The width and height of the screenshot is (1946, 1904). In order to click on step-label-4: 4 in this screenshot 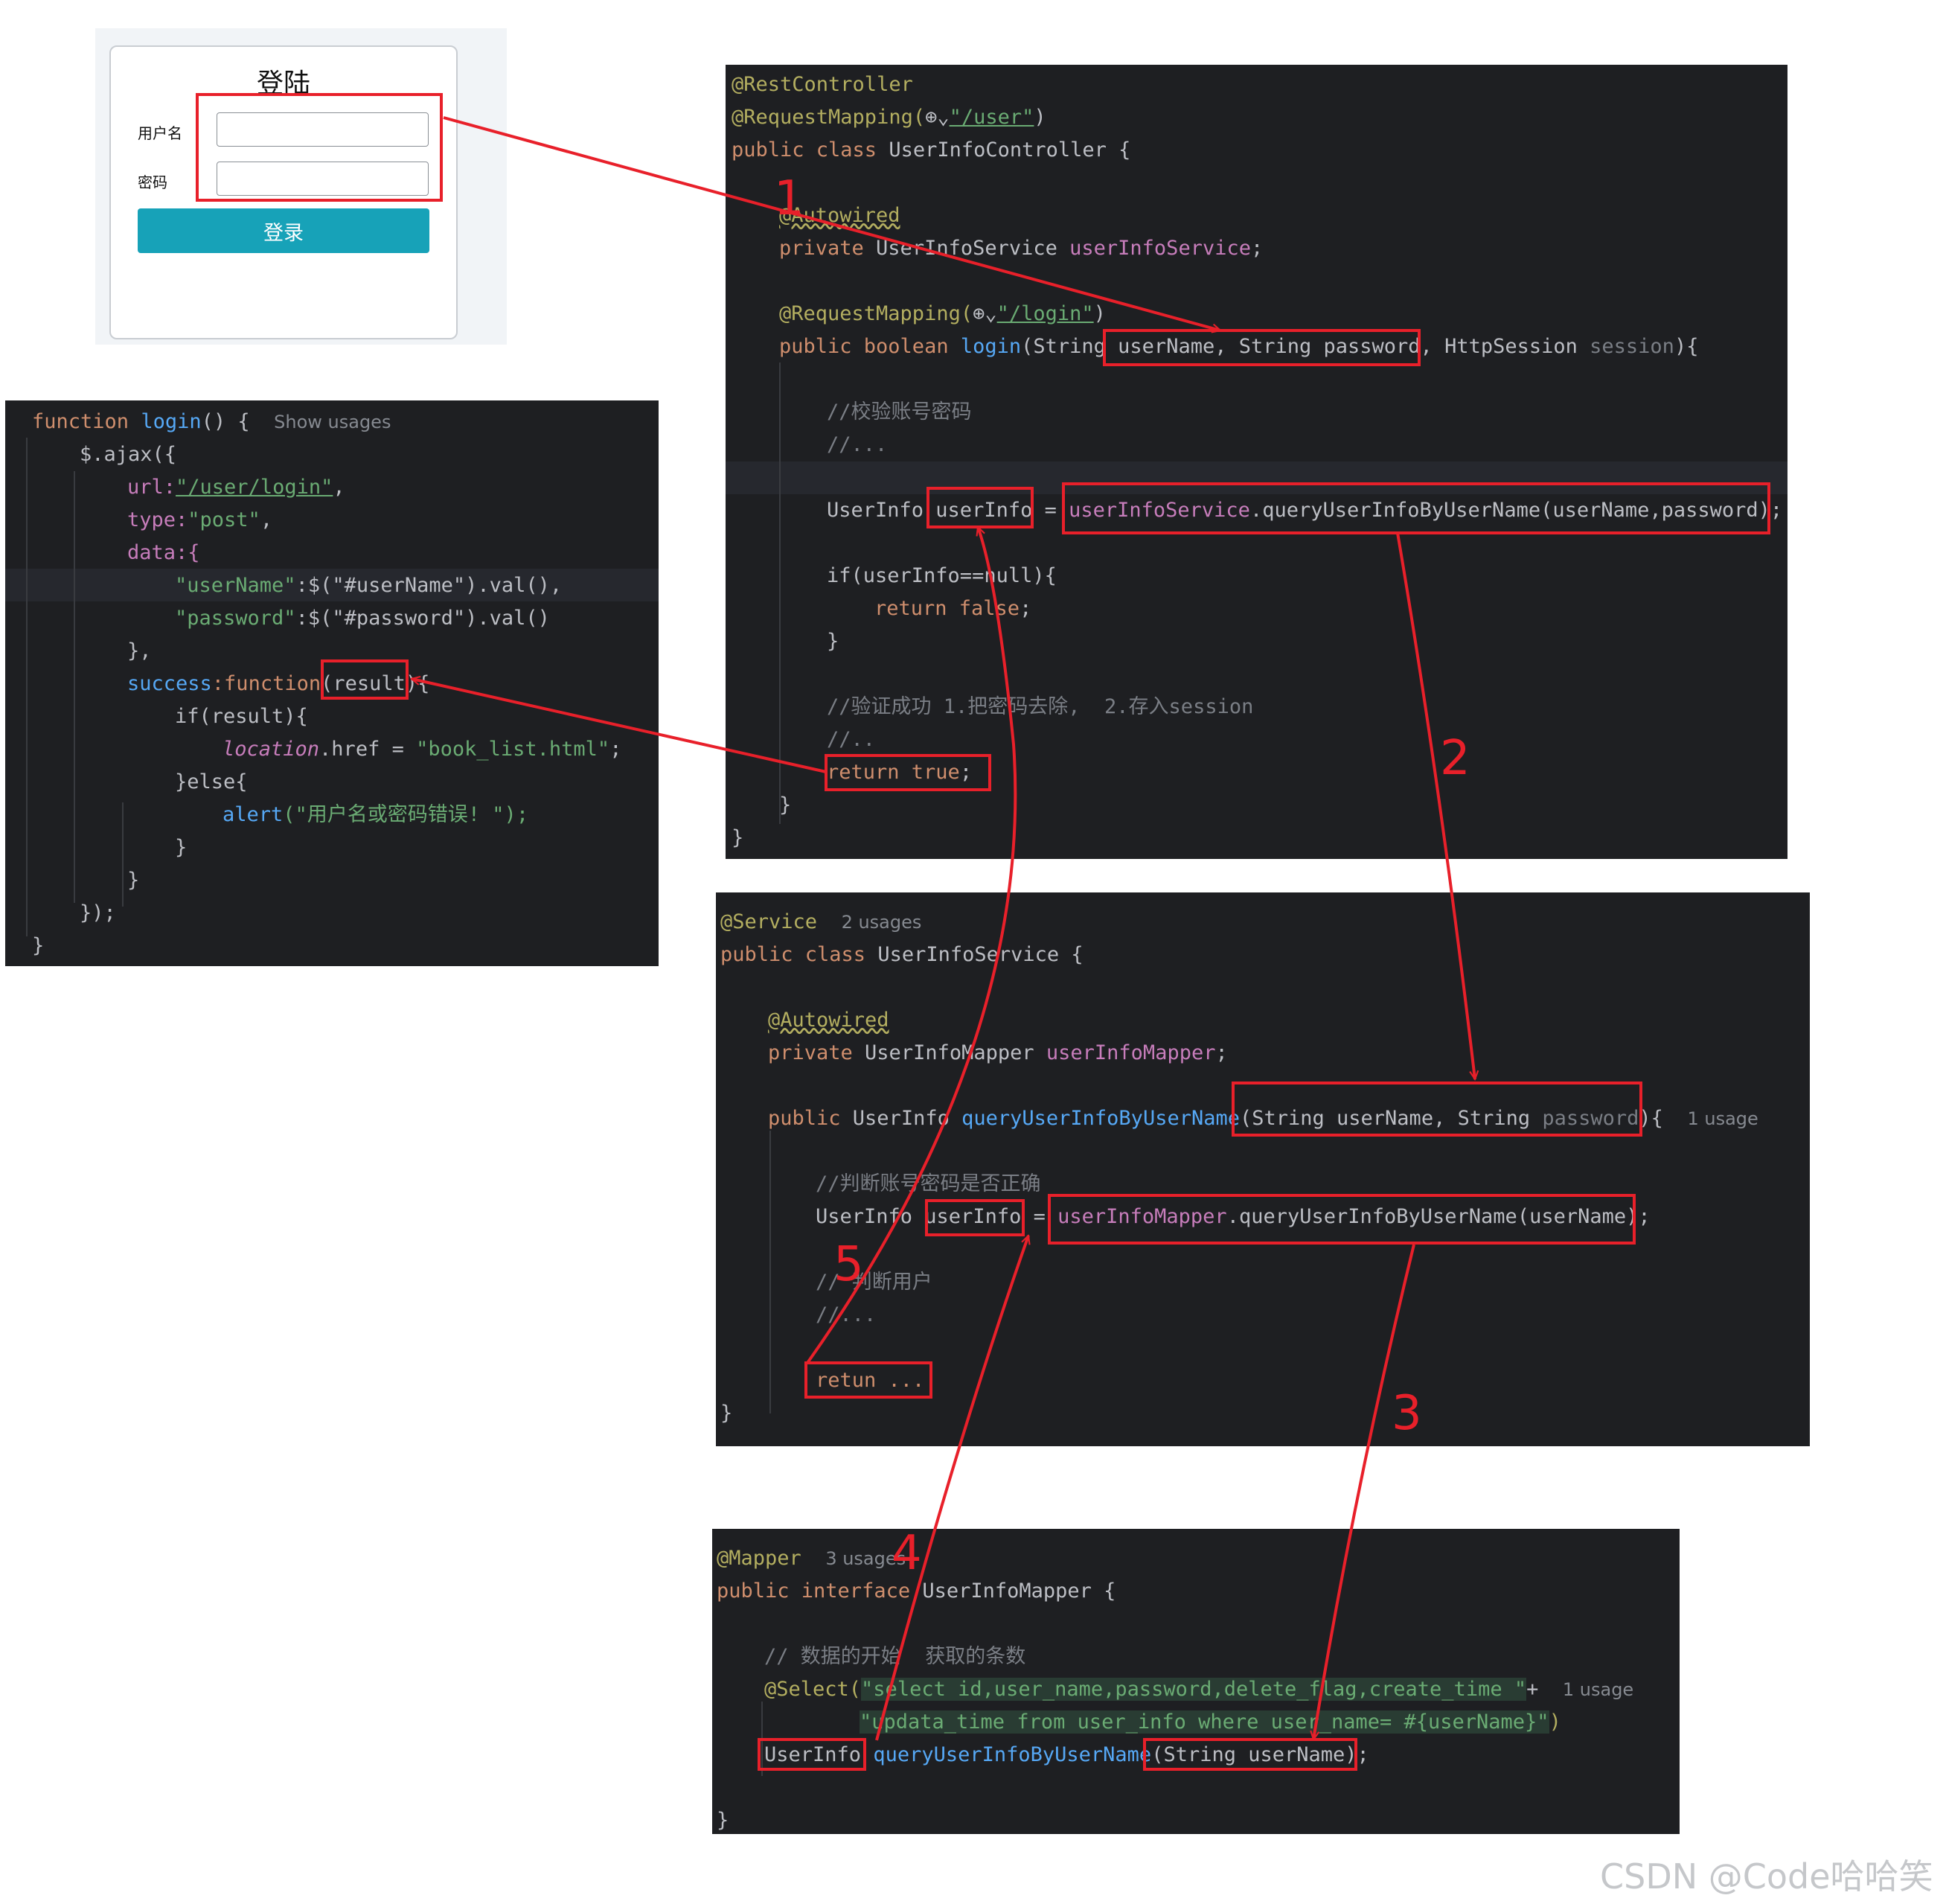, I will do `click(907, 1553)`.